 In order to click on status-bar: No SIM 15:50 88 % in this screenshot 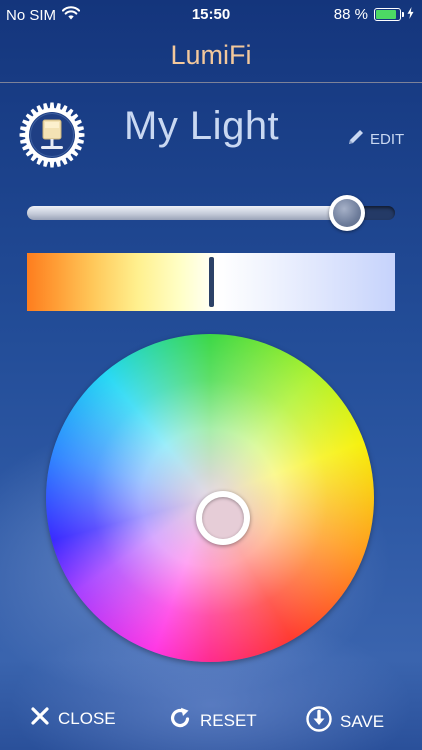, I will do `click(211, 15)`.